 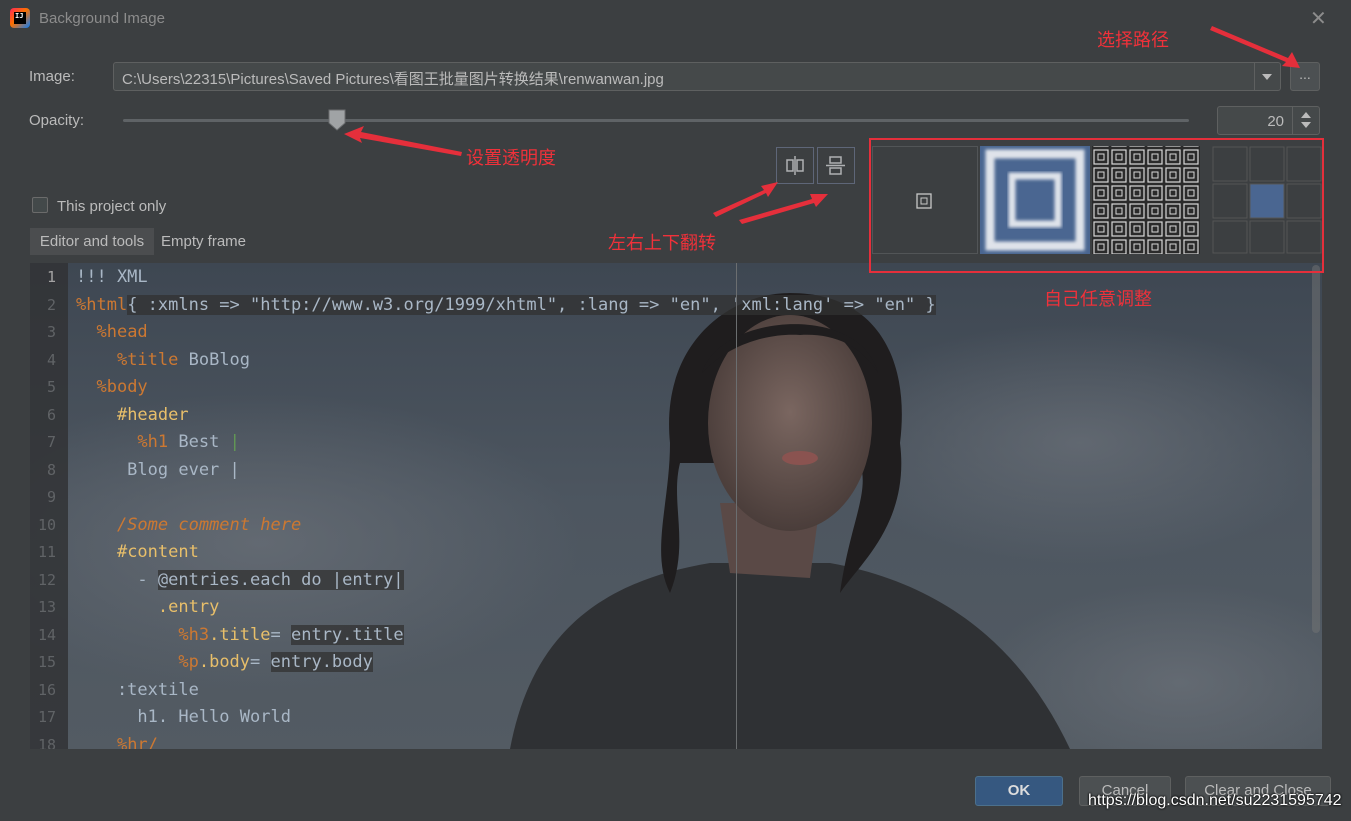 I want to click on code-line: h1. Hello World, so click(x=183, y=717).